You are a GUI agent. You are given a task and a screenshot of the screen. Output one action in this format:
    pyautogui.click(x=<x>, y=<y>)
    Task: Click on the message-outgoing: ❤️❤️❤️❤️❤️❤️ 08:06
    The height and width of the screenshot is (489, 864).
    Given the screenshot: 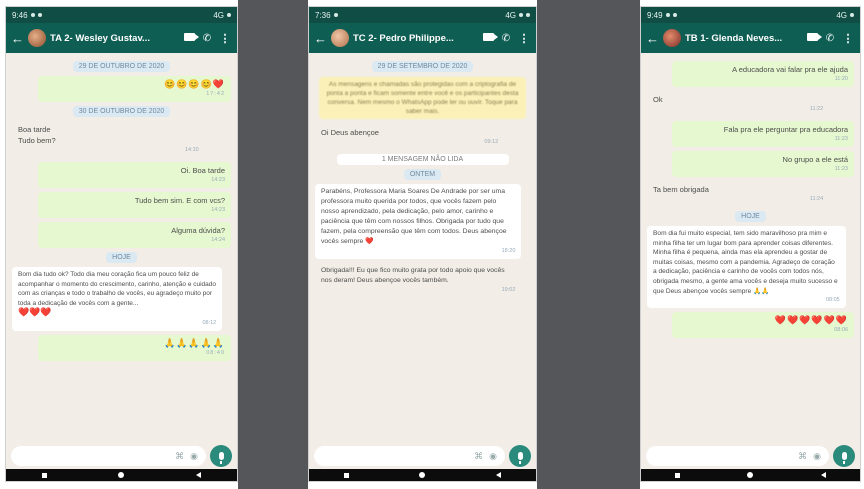 What is the action you would take?
    pyautogui.click(x=762, y=325)
    